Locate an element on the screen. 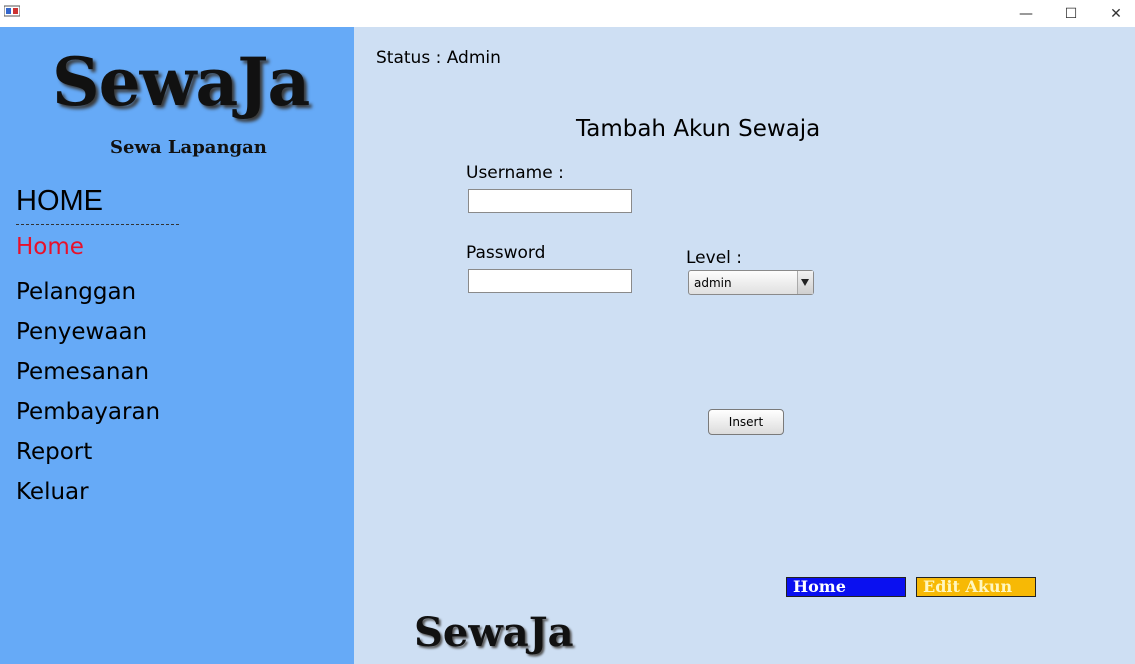  username-label: Username : is located at coordinates (515, 173).